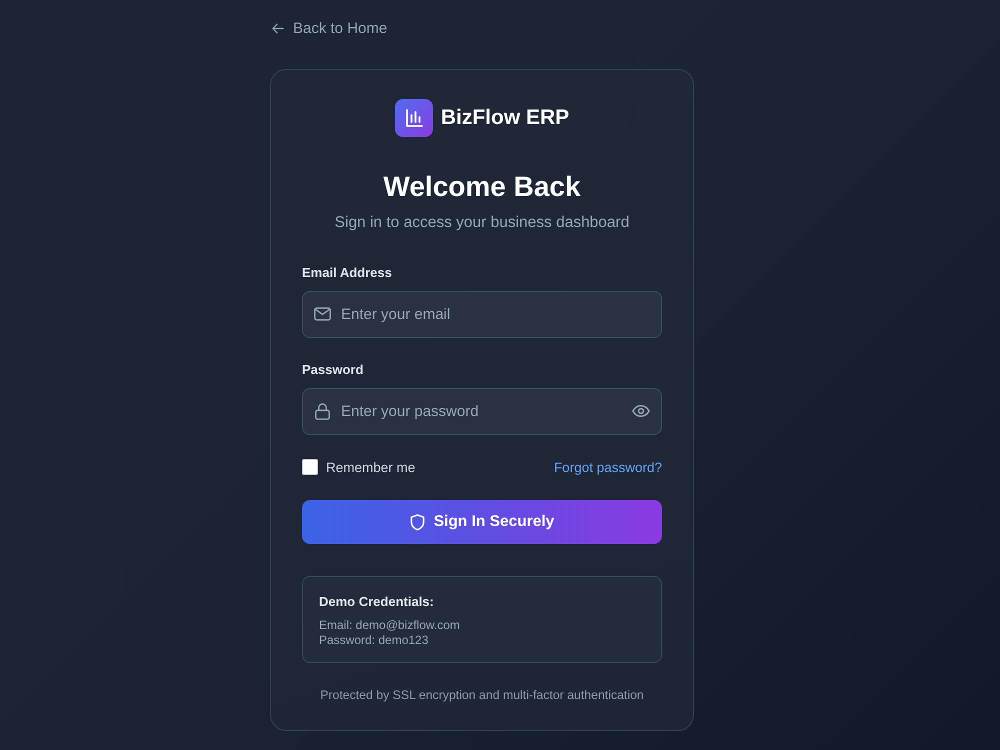 The width and height of the screenshot is (1000, 750). I want to click on password-field: Enter your password, so click(482, 411).